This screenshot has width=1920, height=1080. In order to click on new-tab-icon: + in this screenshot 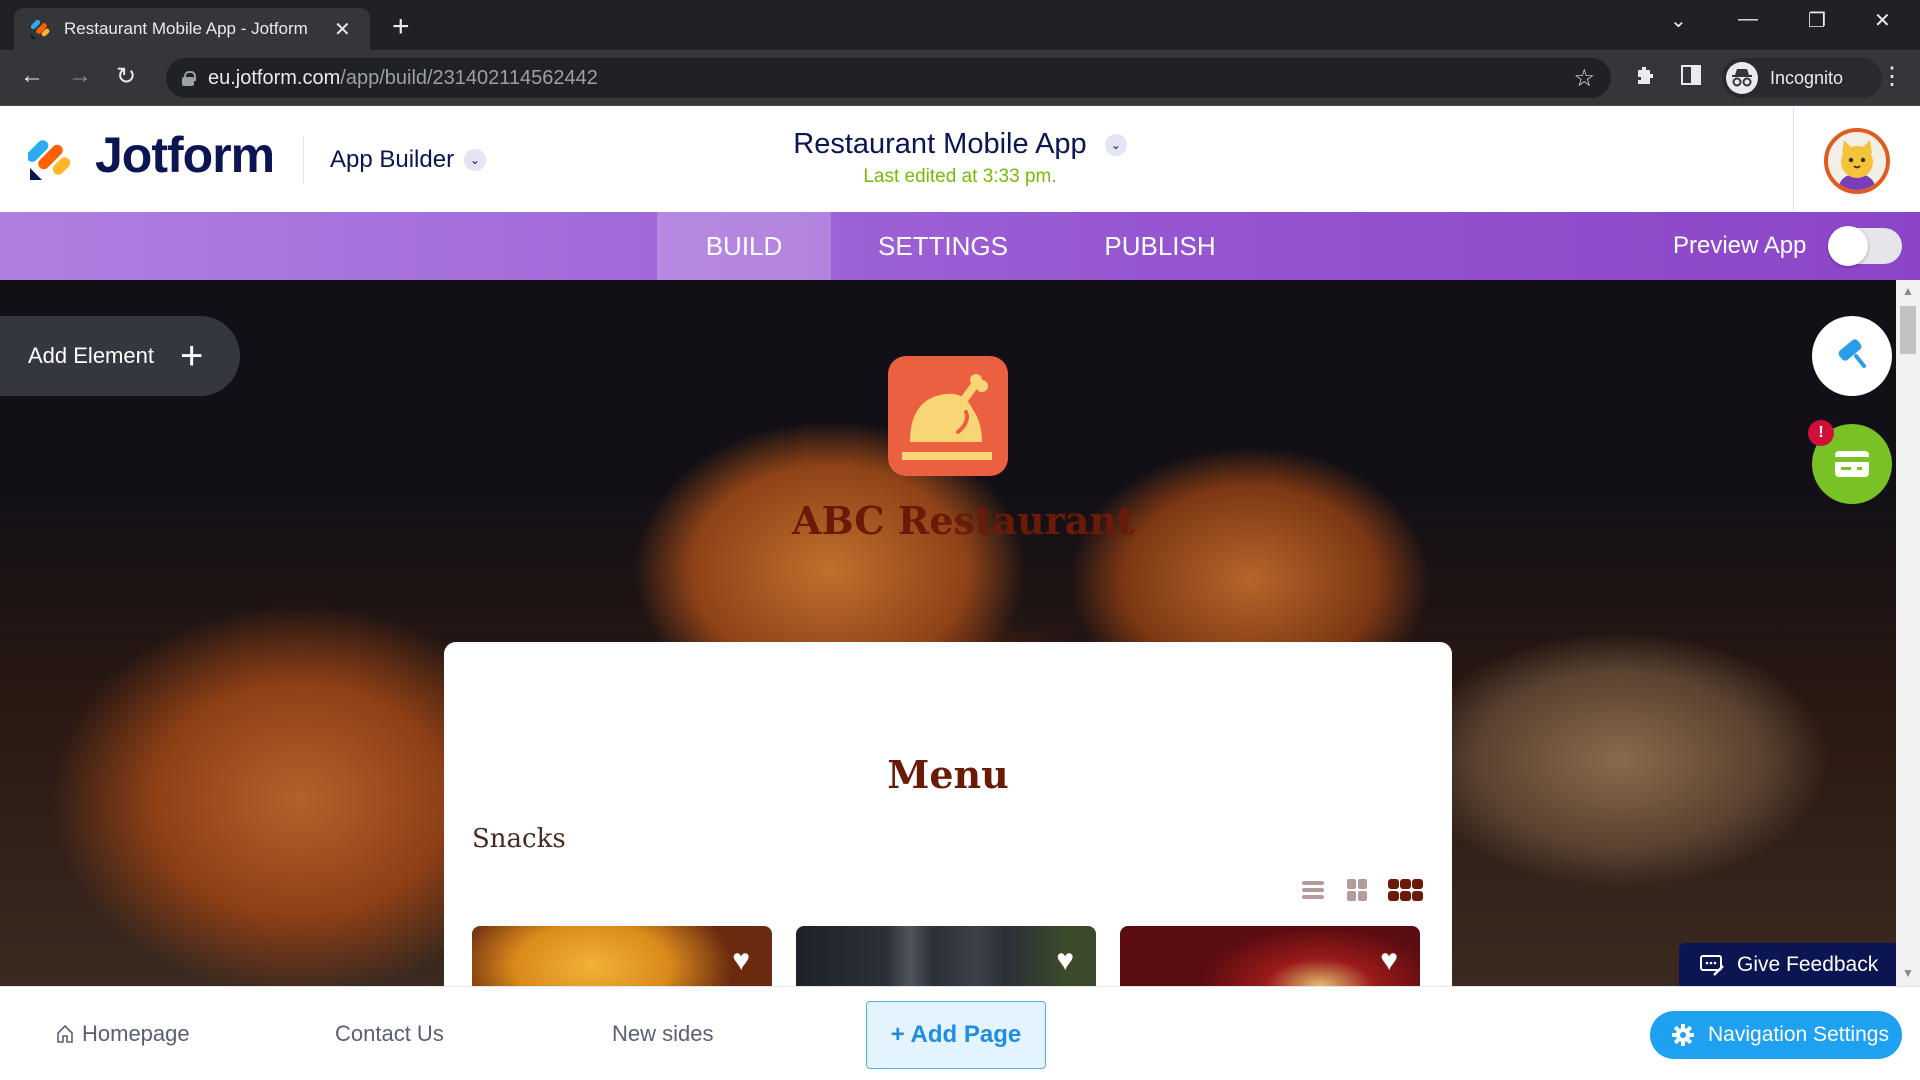, I will do `click(401, 27)`.